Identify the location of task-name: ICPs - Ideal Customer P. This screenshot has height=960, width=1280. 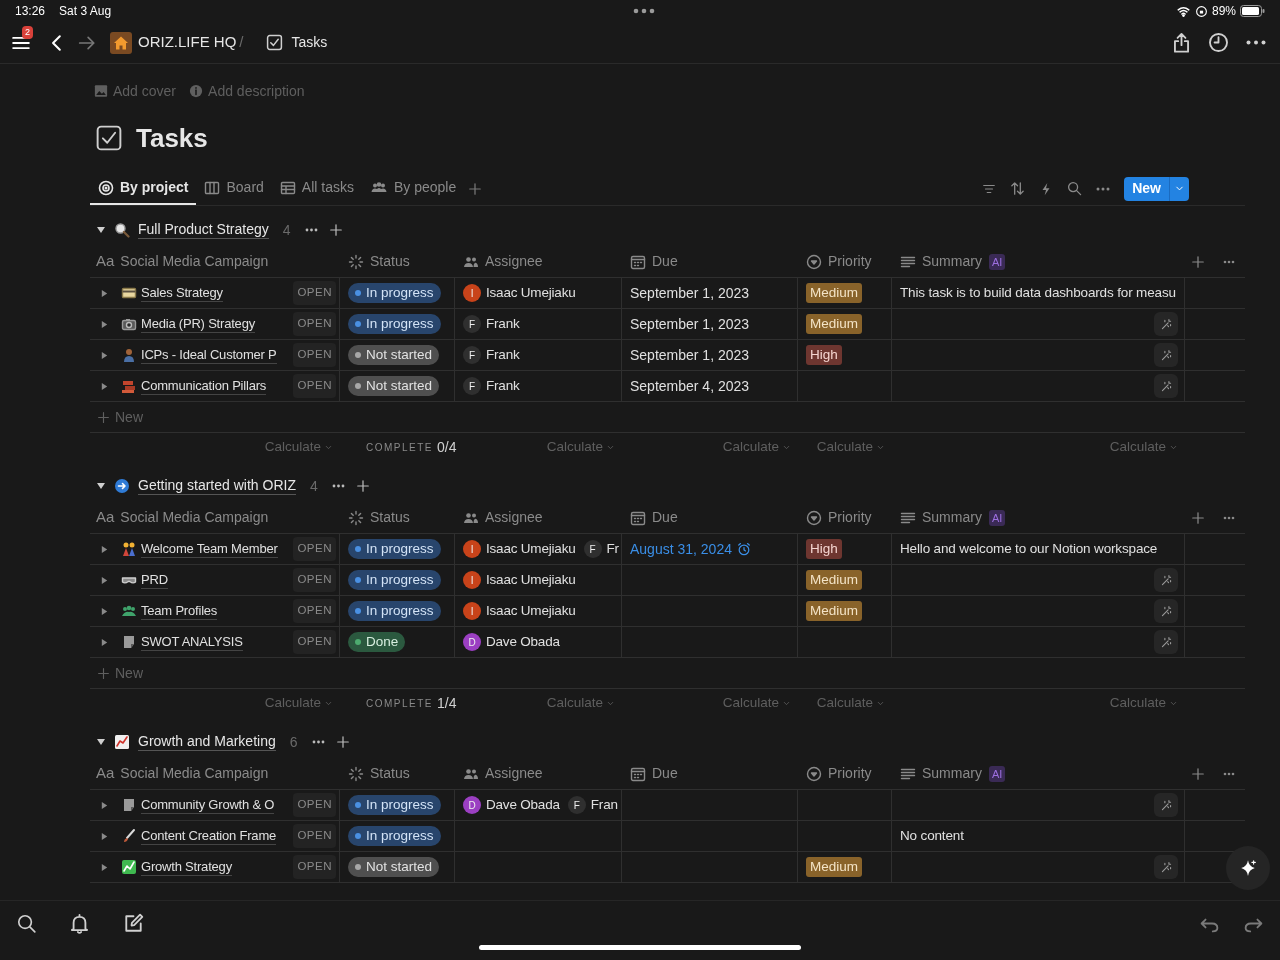
(209, 355).